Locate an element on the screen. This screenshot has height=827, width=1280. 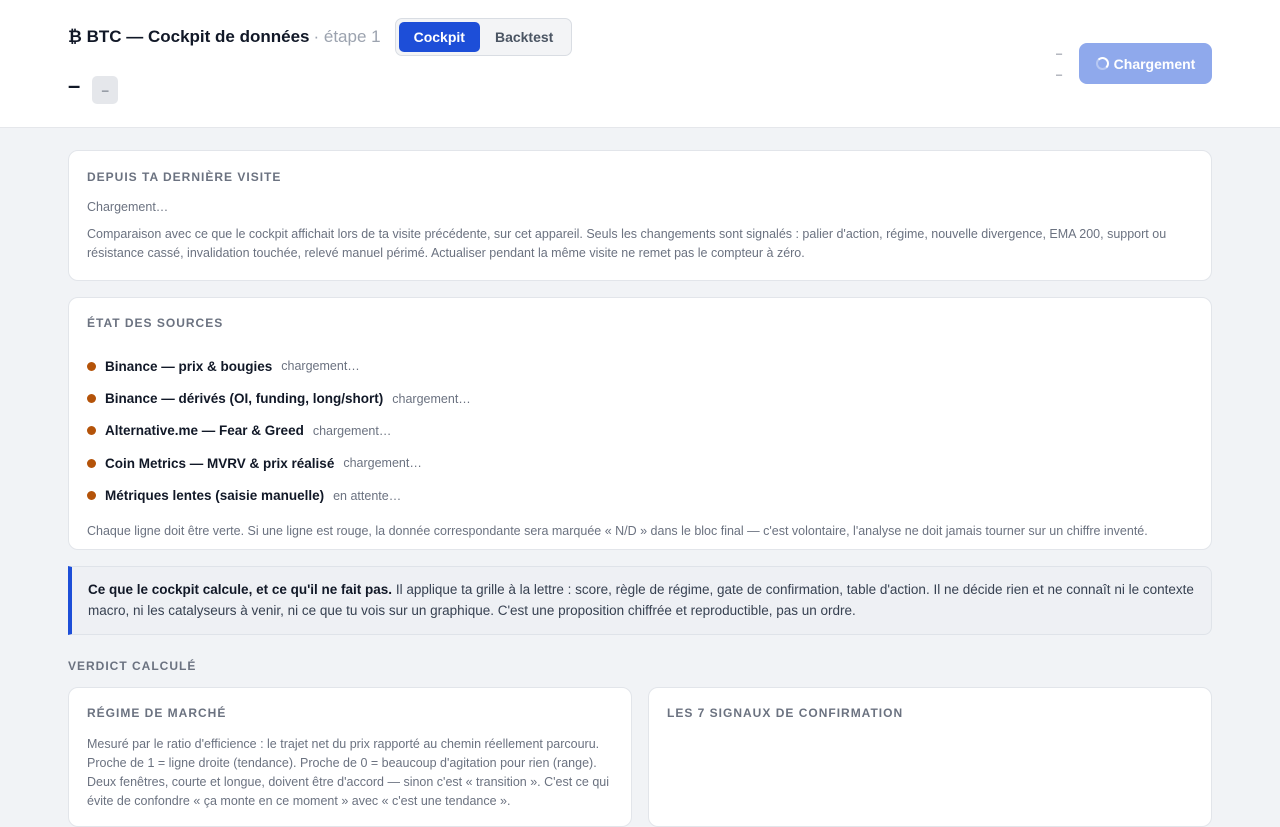
view-tabs: Cockpit Backtest is located at coordinates (483, 37).